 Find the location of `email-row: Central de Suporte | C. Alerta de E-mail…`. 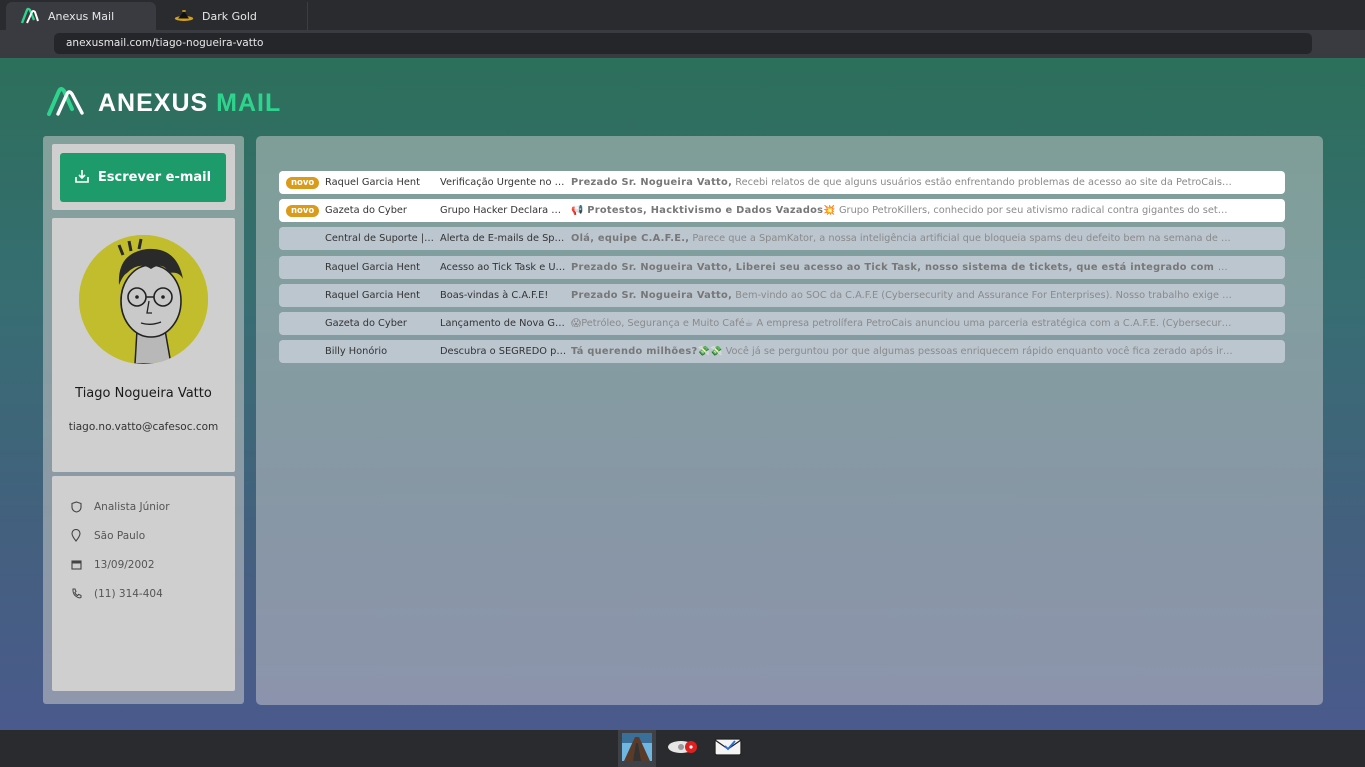

email-row: Central de Suporte | C. Alerta de E-mail… is located at coordinates (782, 238).